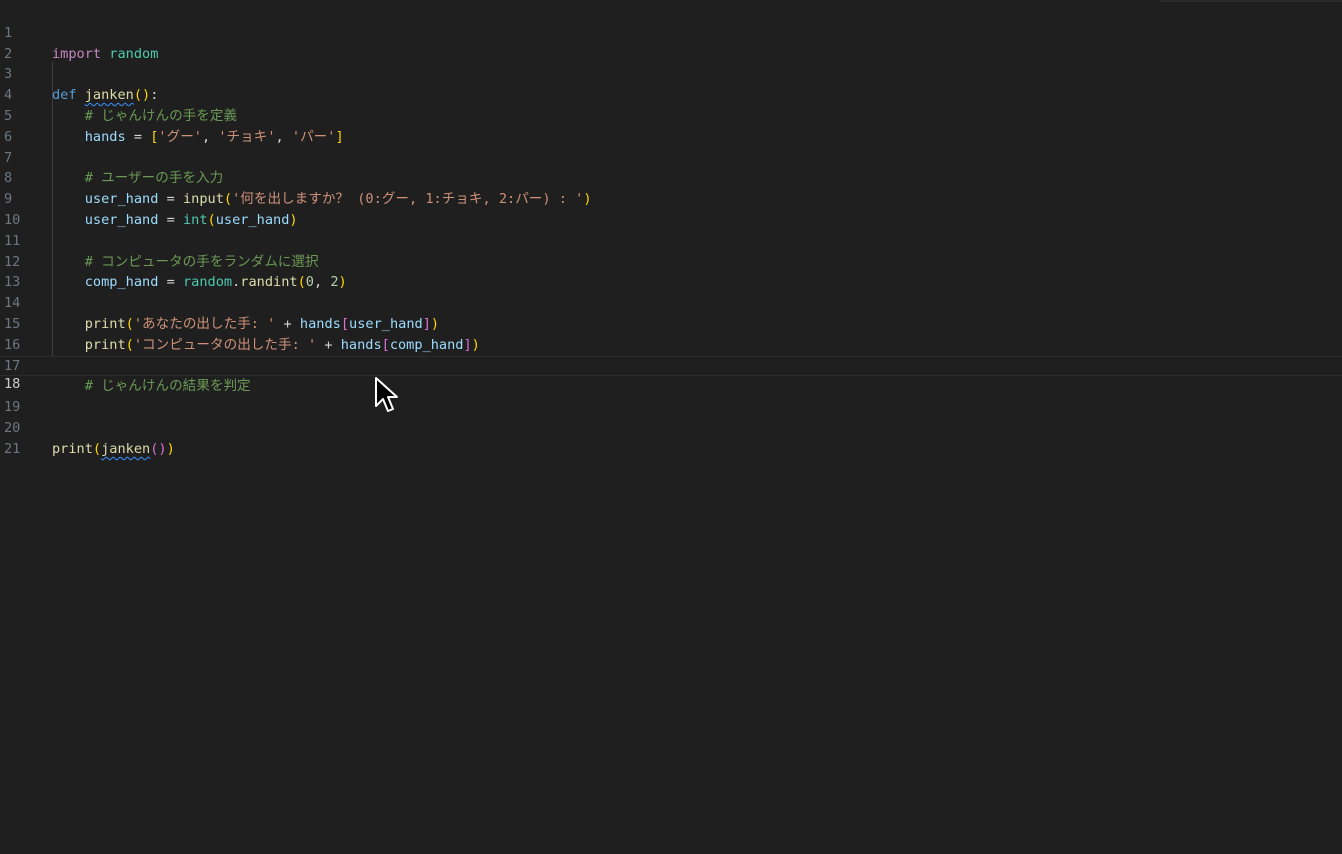 The height and width of the screenshot is (854, 1342). I want to click on code-line: 20 print(janken()), so click(671, 427).